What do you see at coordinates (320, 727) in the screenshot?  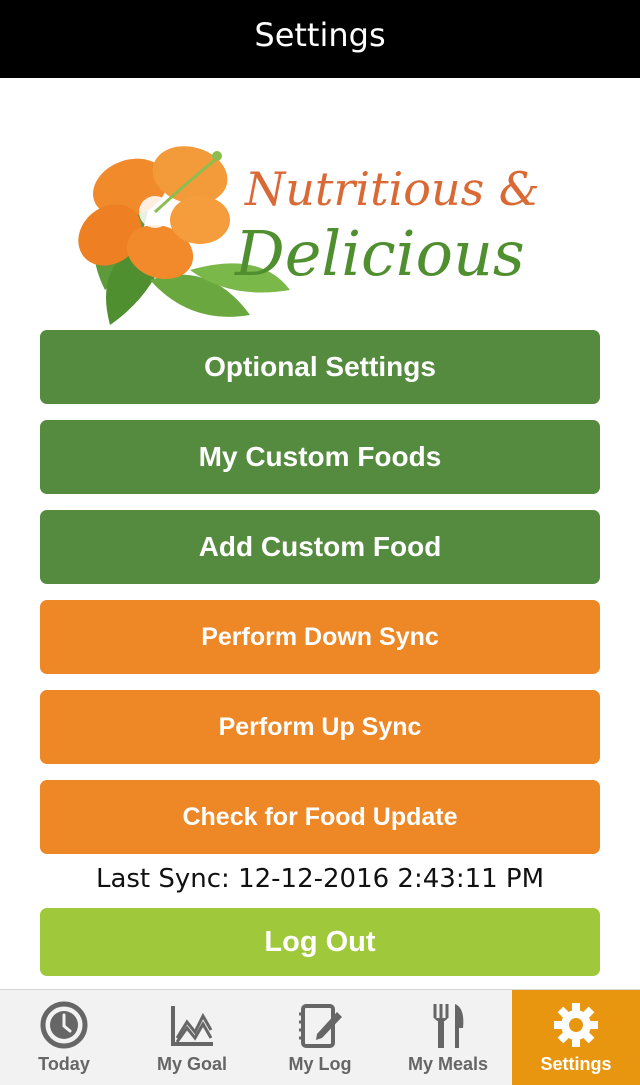 I see `perform-up-sync-button: Perform Up Sync` at bounding box center [320, 727].